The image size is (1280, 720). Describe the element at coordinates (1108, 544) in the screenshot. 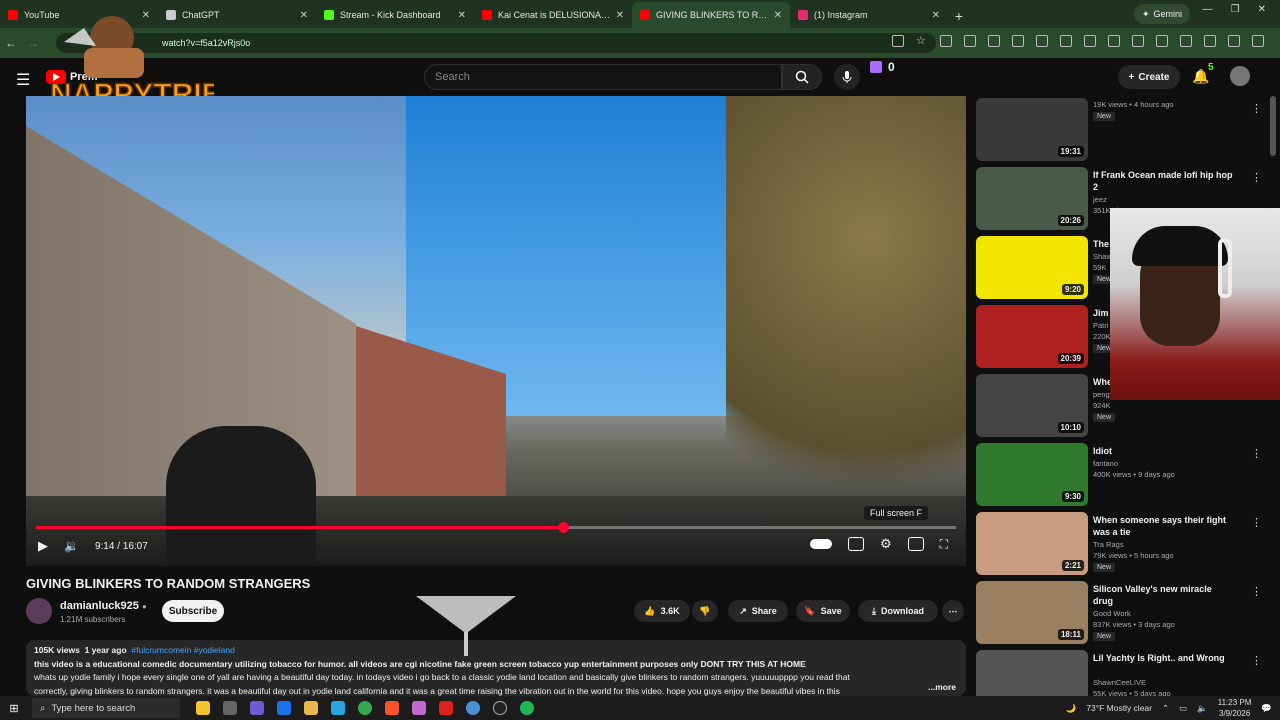

I see `recommendation-channel: Tra Rags` at that location.